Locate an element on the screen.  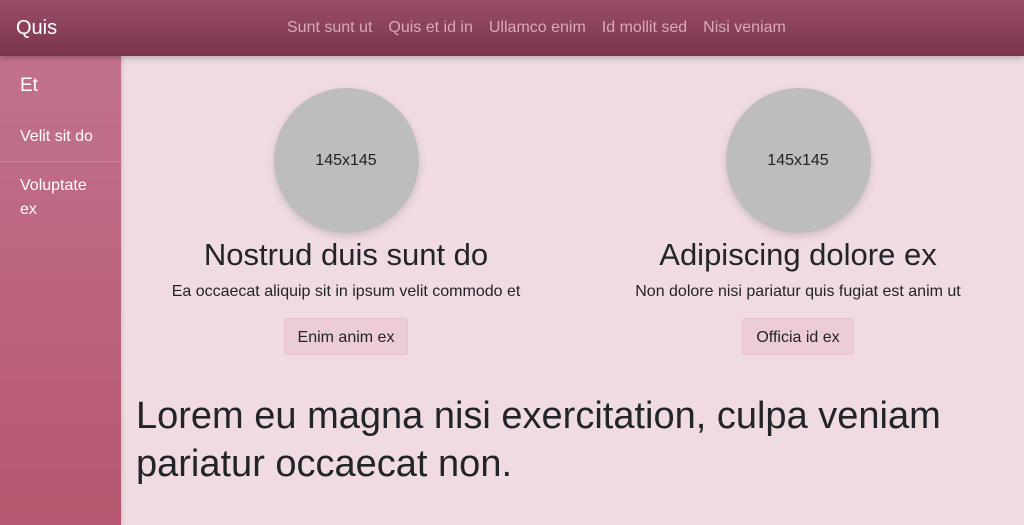
sidebar-item-velit-sit-do: Velit sit do is located at coordinates (60, 137).